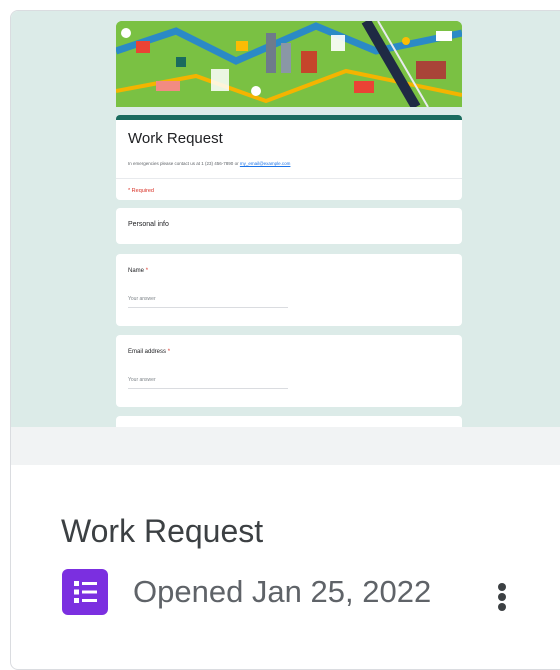 Image resolution: width=560 pixels, height=670 pixels. I want to click on question-label-text: Email address, so click(147, 352).